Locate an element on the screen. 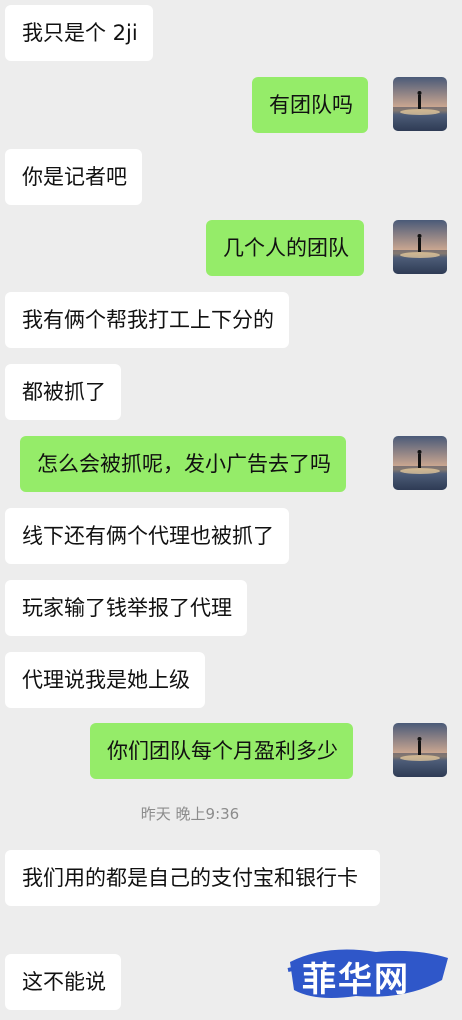 This screenshot has height=1020, width=462. message-bubble-incoming: 玩家输了钱举报了代理 is located at coordinates (126, 608).